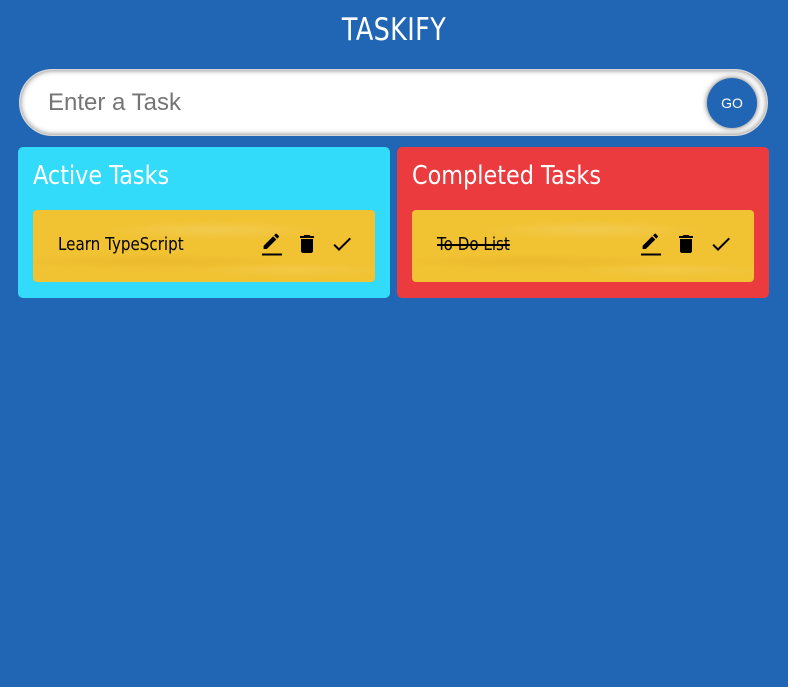 This screenshot has height=687, width=788. I want to click on completed-tasks-column: Completed Tasks To Do List, so click(583, 222).